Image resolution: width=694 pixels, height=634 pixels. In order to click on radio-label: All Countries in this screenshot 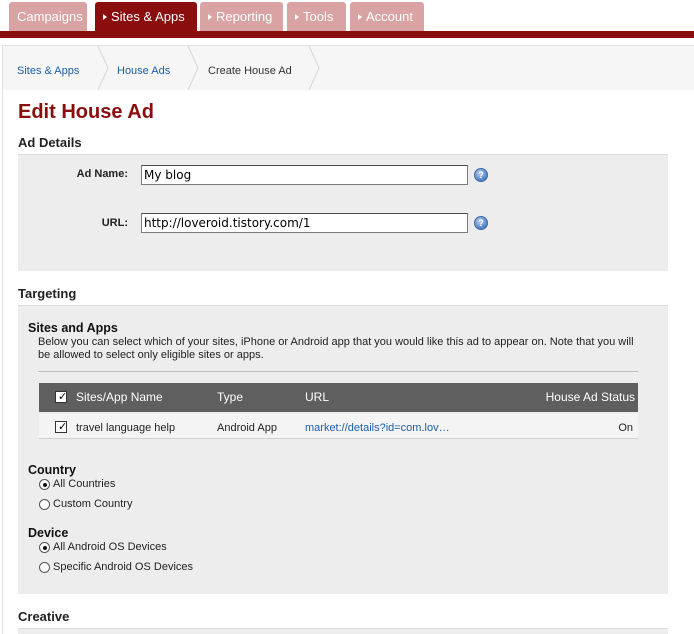, I will do `click(84, 484)`.